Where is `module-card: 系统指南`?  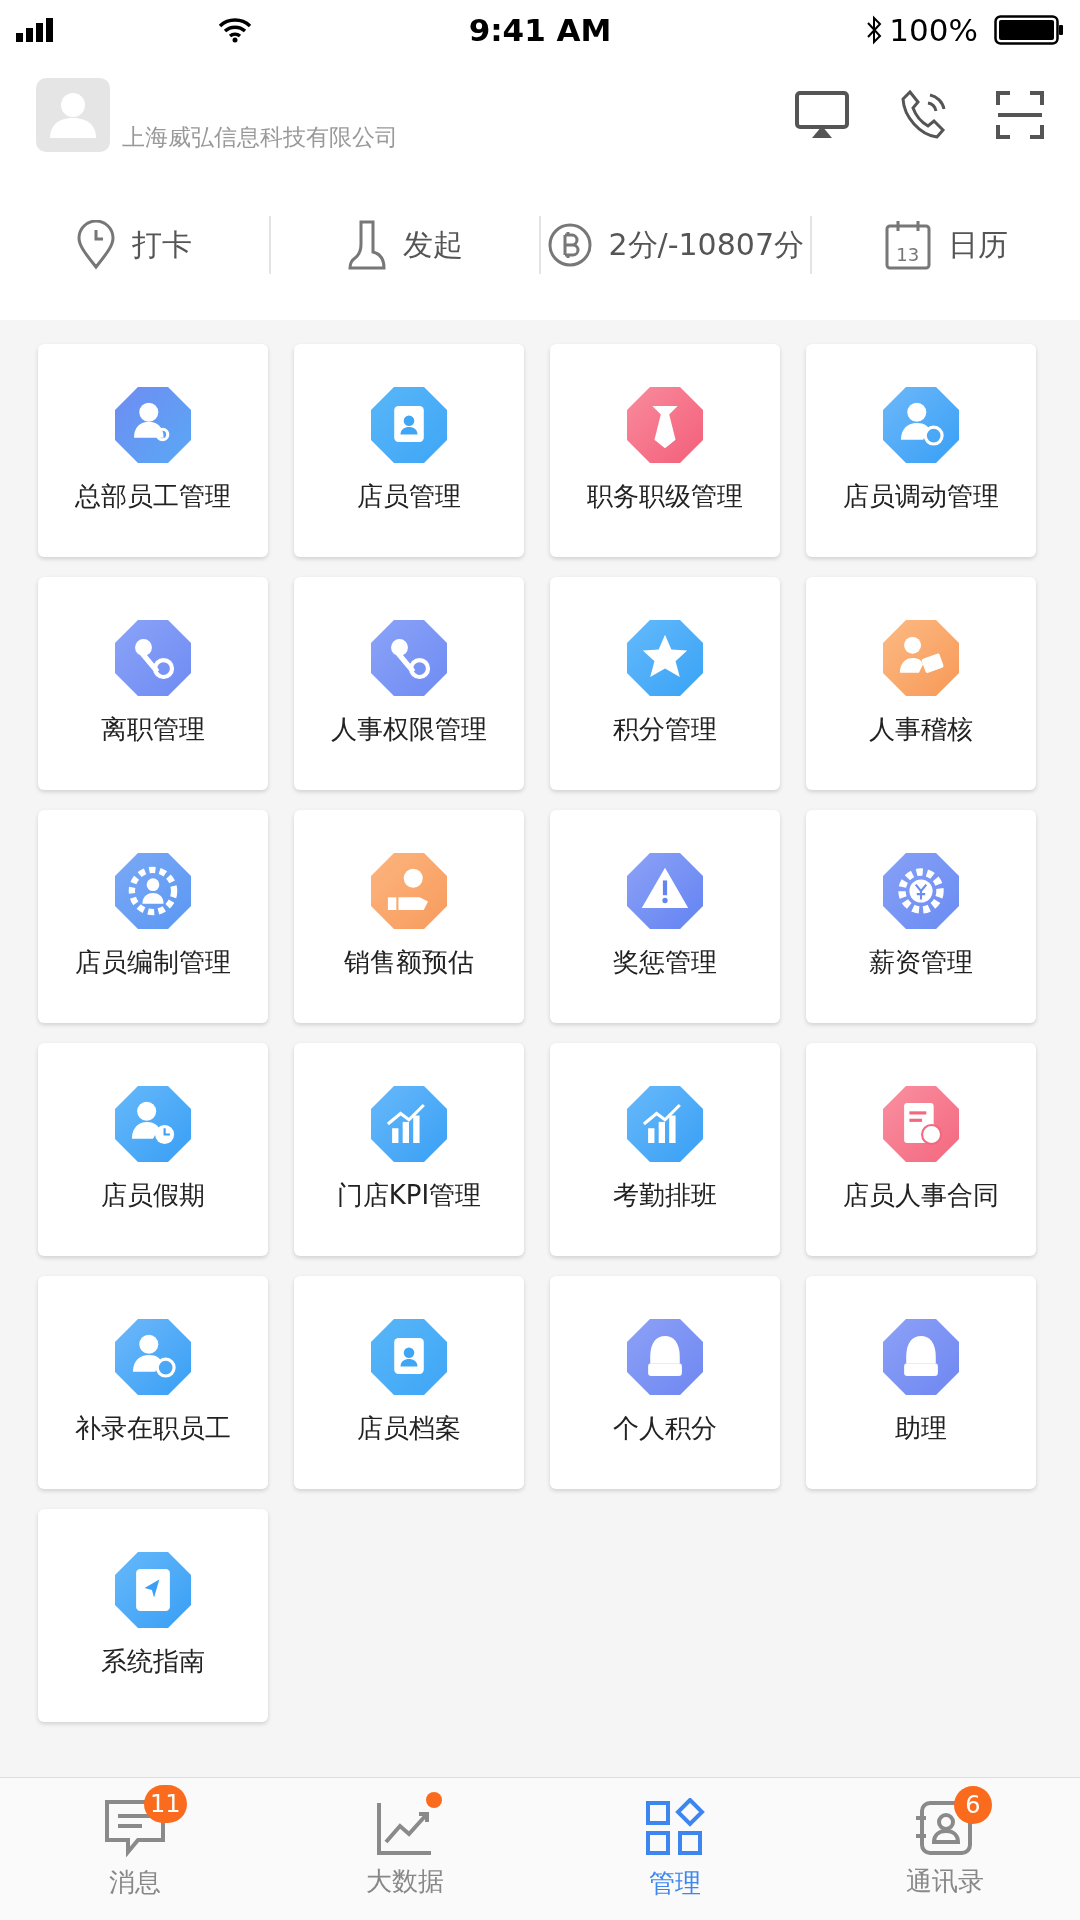 module-card: 系统指南 is located at coordinates (153, 1615).